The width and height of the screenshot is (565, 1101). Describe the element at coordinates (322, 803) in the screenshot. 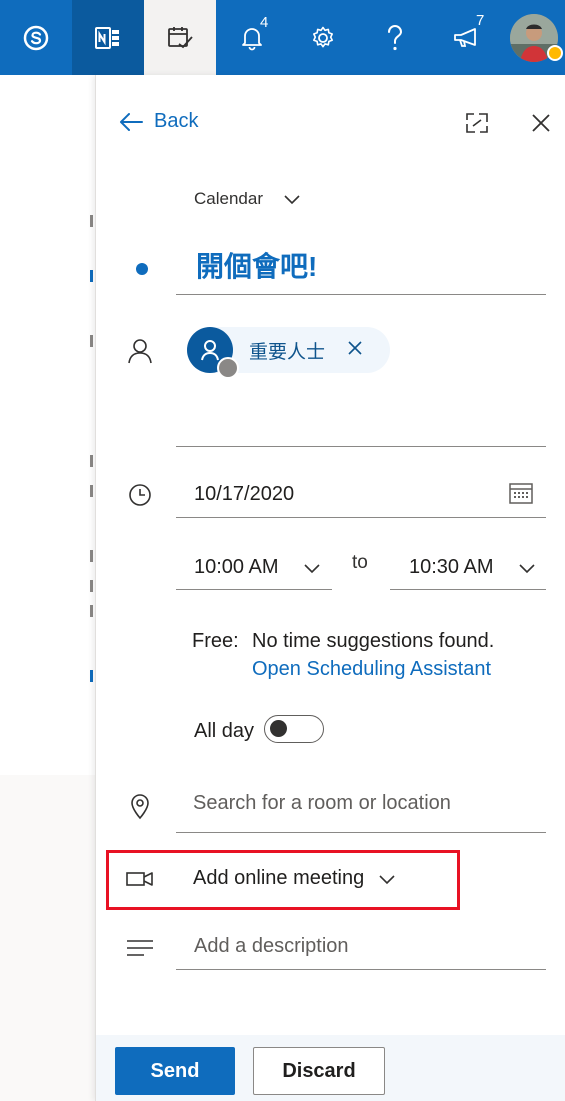

I see `location-input: Search for a room or location` at that location.